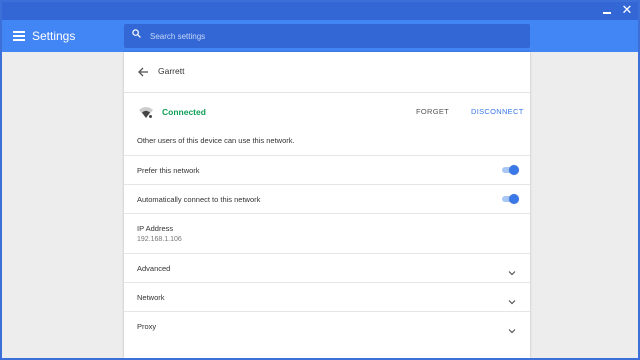  I want to click on prefer-network-row: Prefer this network, so click(327, 169).